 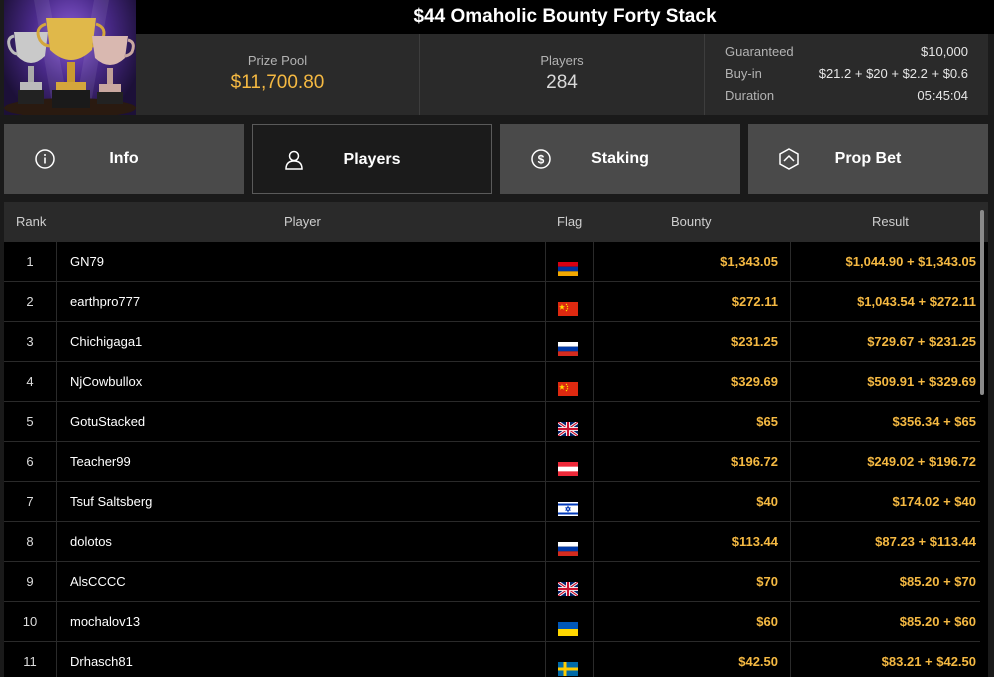 I want to click on rank-cell: 4, so click(x=30, y=381).